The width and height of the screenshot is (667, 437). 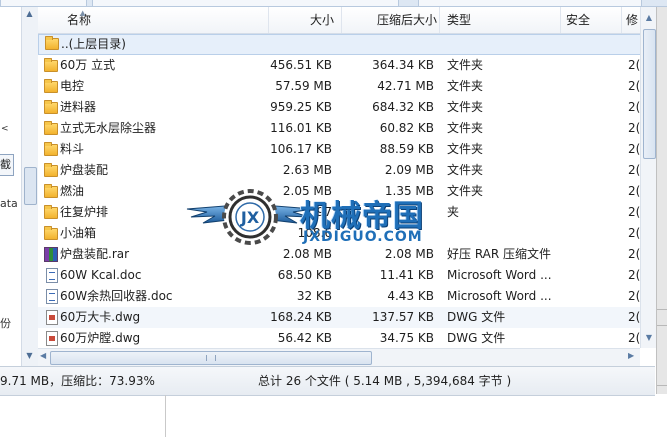 I want to click on list-vertical-scrollbar: ▲ ▼, so click(x=648, y=177).